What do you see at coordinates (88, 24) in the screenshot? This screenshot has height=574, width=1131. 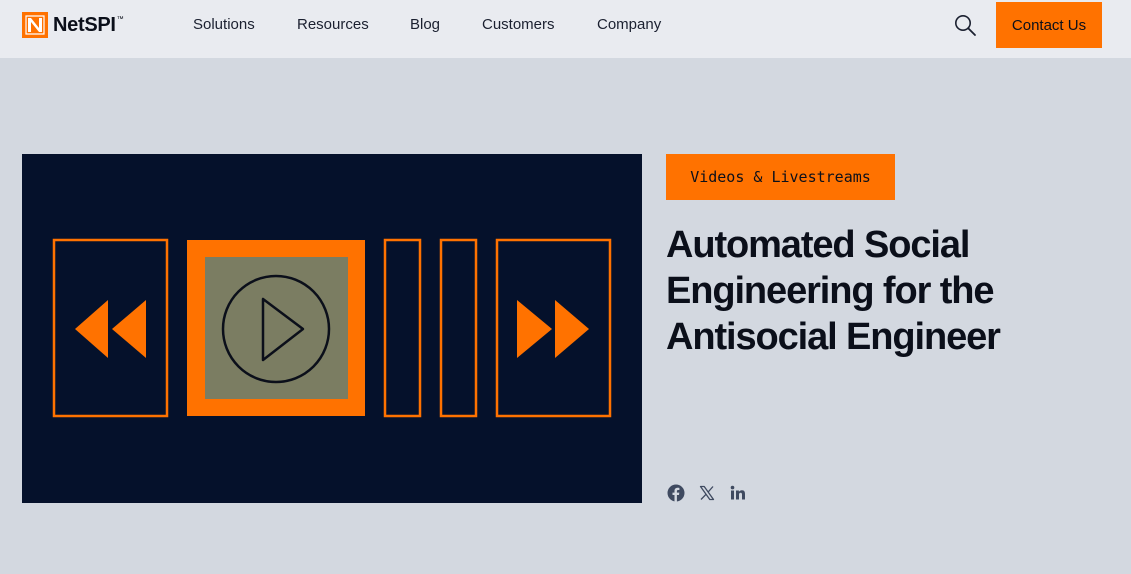 I see `logo-wordmark: NetSPI™` at bounding box center [88, 24].